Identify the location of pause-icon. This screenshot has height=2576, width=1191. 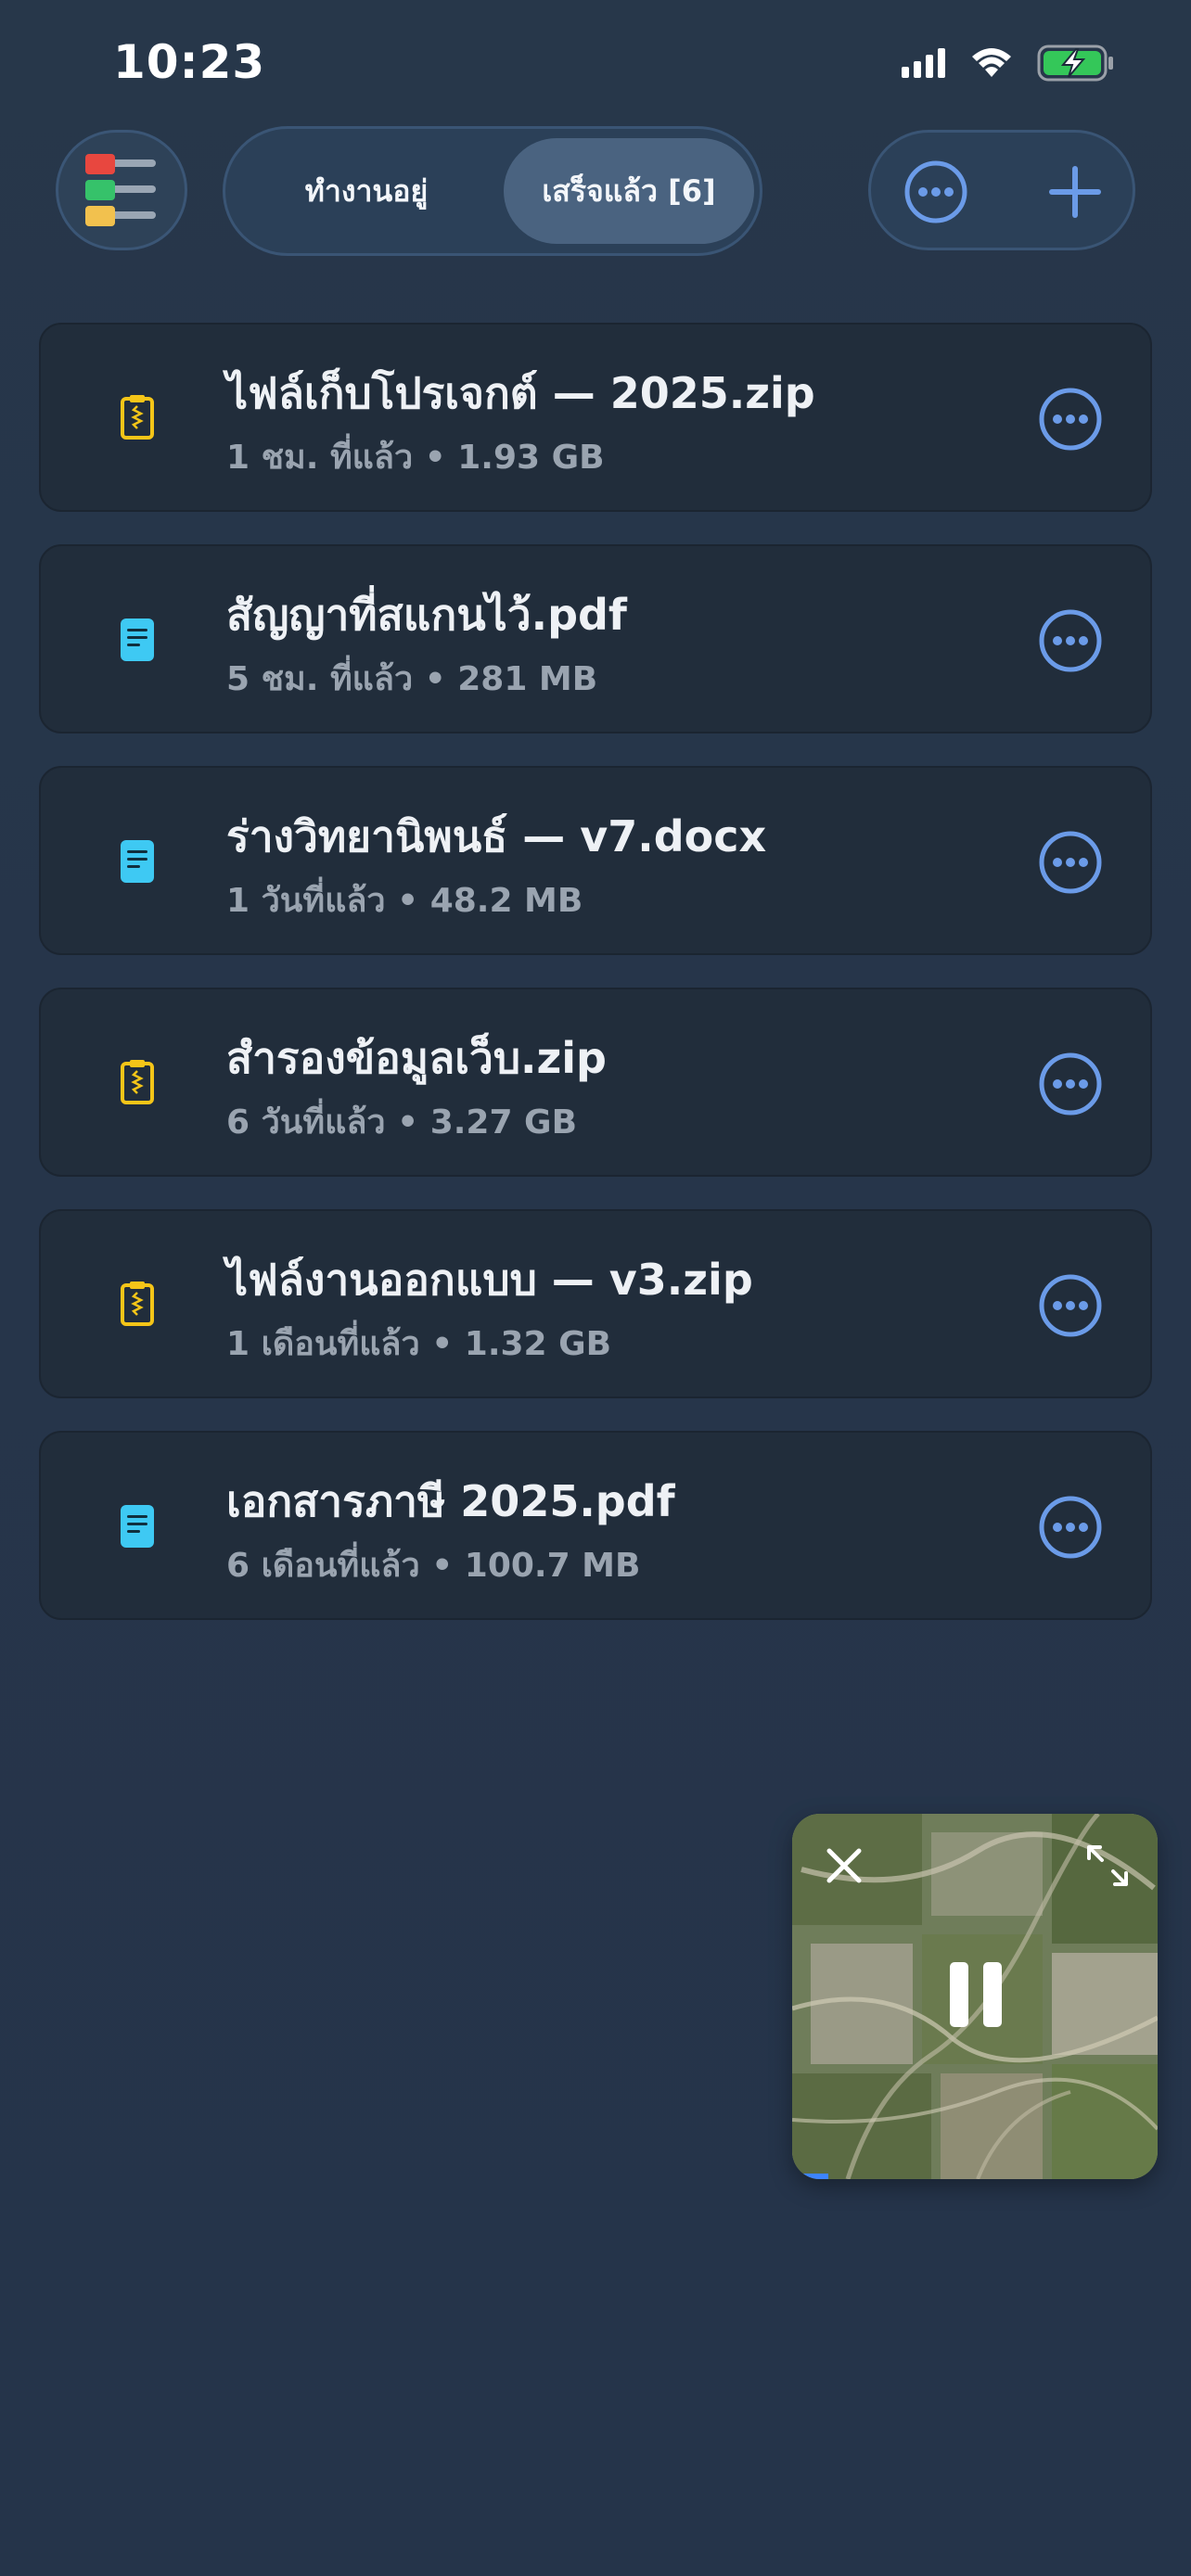
(976, 1994).